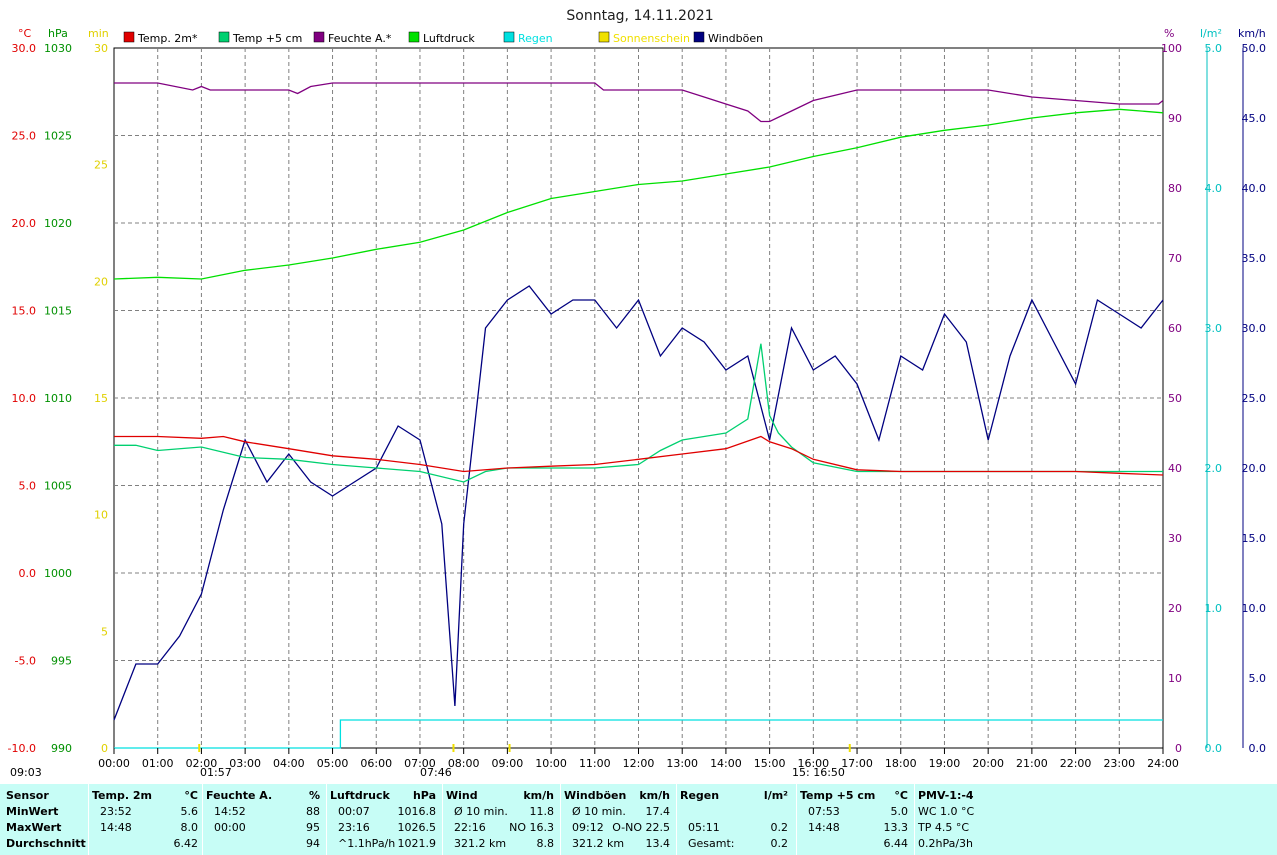 The image size is (1277, 855). I want to click on summary-cell-label: 14:52, so click(230, 811).